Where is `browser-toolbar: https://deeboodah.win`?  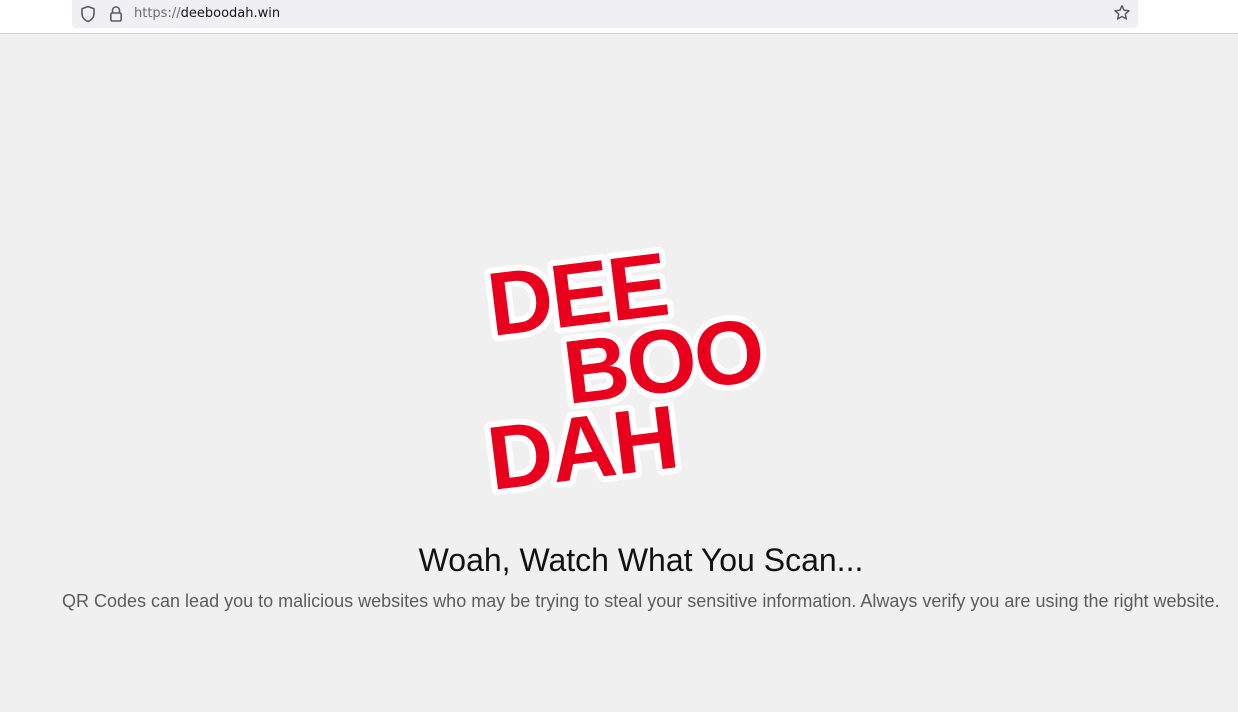 browser-toolbar: https://deeboodah.win is located at coordinates (619, 17).